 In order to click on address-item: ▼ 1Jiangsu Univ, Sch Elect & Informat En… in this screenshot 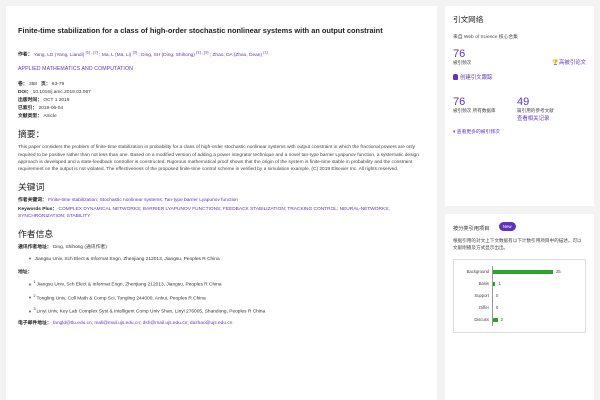, I will do `click(226, 283)`.